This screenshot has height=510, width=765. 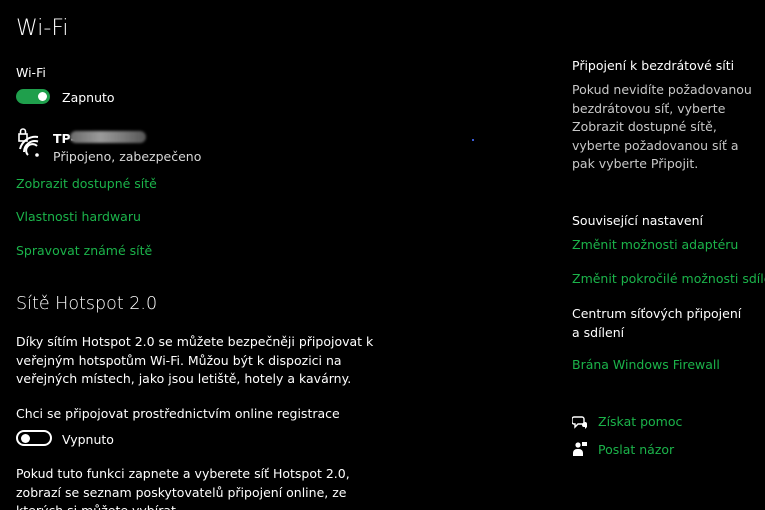 I want to click on send-feedback-link: Poslat názor, so click(x=636, y=449).